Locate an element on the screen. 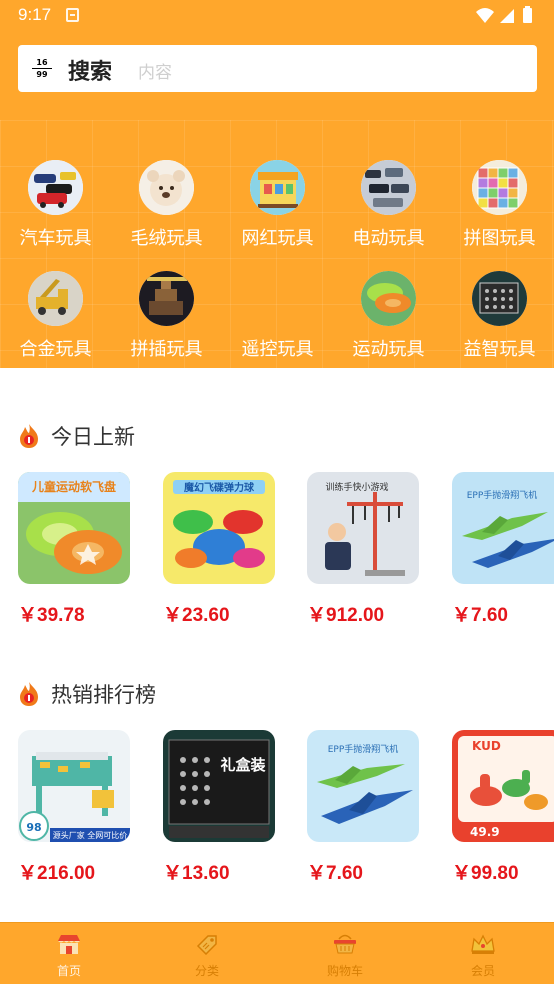 The image size is (554, 984). category-item-alloy-toys: 合金玩具 is located at coordinates (55, 319).